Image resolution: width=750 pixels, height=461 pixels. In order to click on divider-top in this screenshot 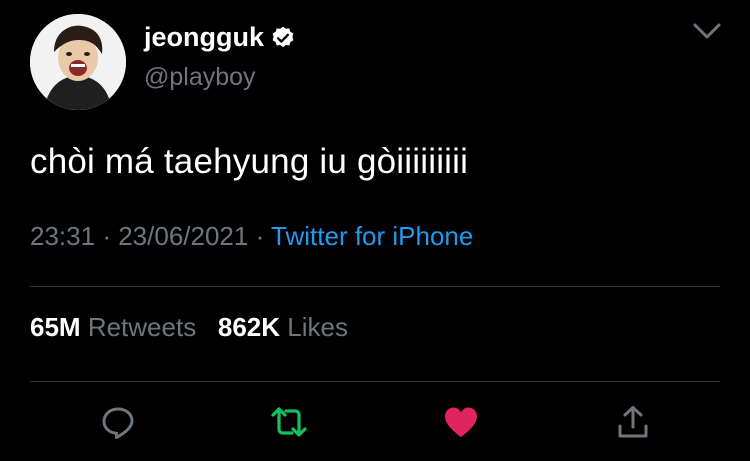, I will do `click(375, 286)`.